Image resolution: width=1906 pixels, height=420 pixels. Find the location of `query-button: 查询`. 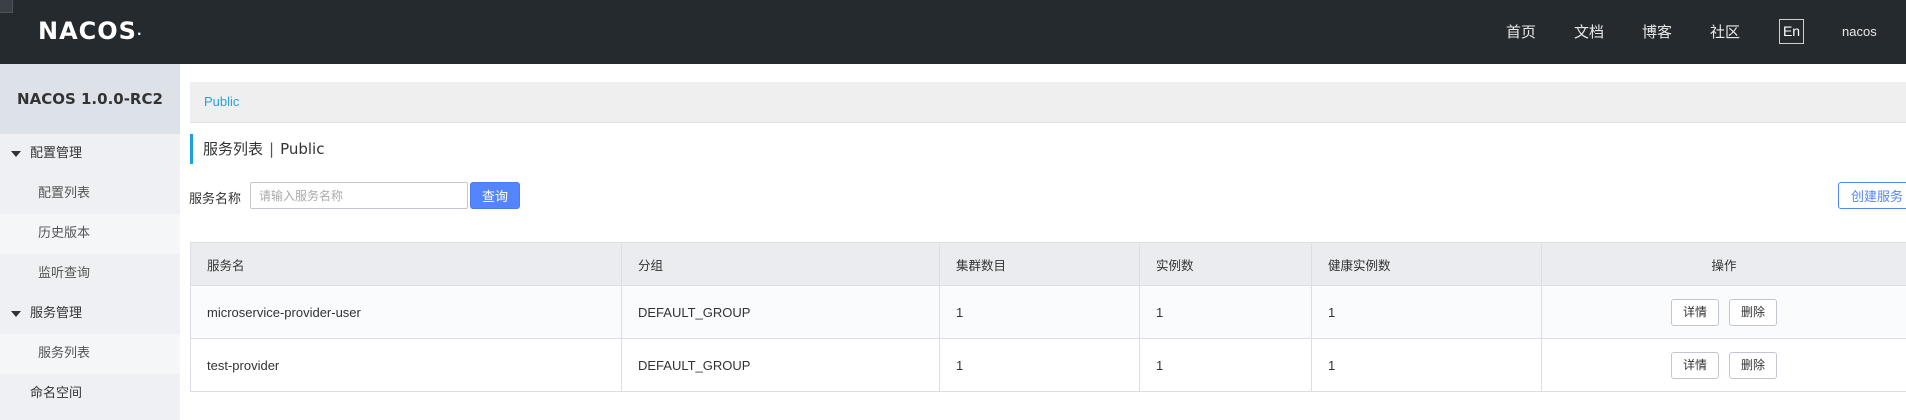

query-button: 查询 is located at coordinates (495, 195).